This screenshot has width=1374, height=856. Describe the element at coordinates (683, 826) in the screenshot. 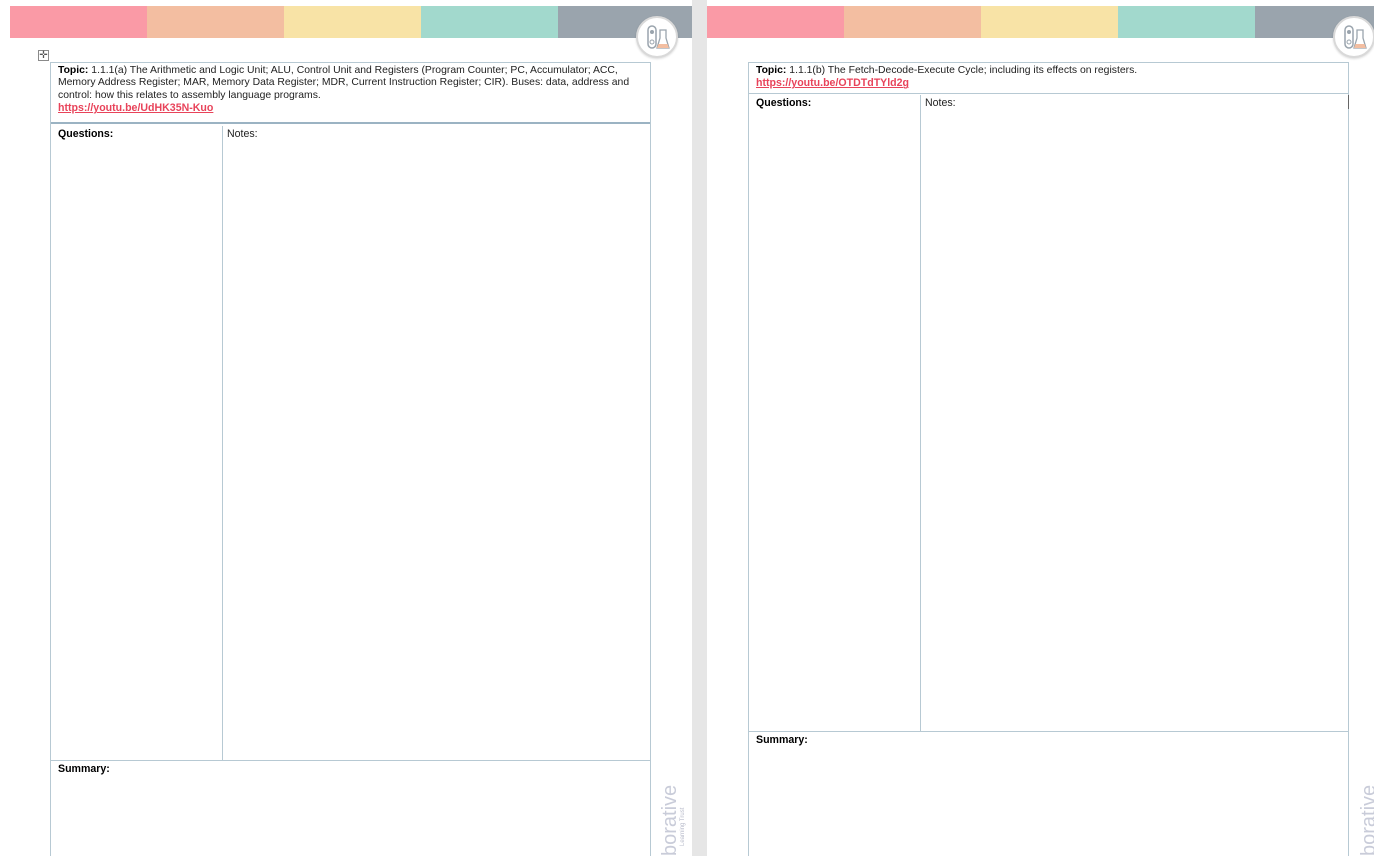

I see `watermark-subtext: Learning Trust` at that location.